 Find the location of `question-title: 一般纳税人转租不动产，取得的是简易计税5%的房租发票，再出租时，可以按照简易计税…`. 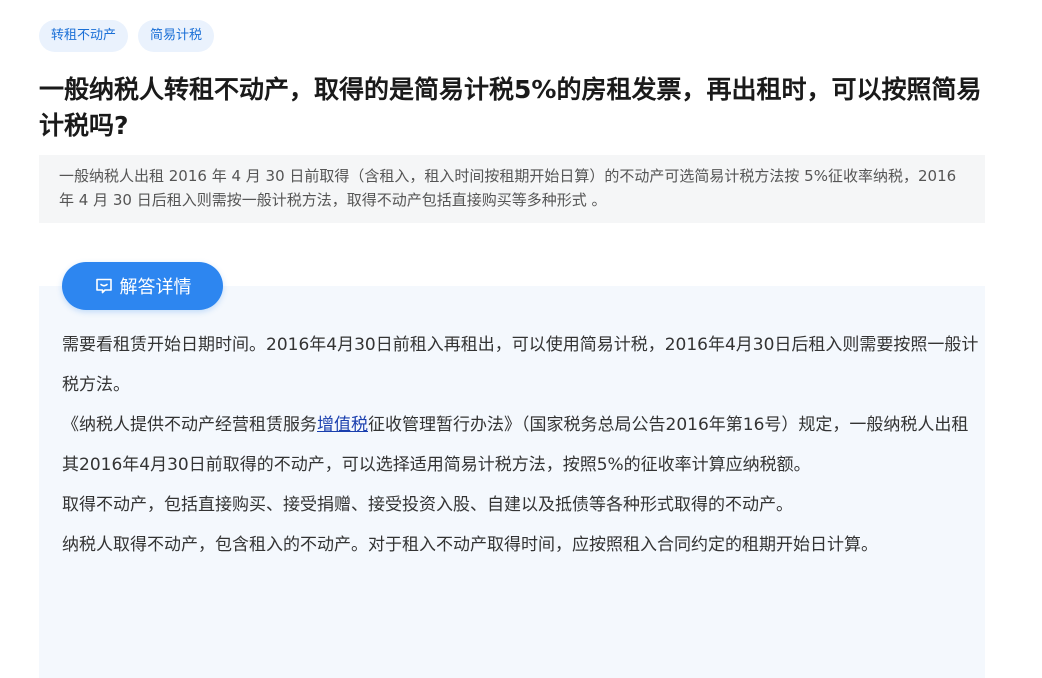

question-title: 一般纳税人转租不动产，取得的是简易计税5%的房租发票，再出租时，可以按照简易计税… is located at coordinates (510, 107).